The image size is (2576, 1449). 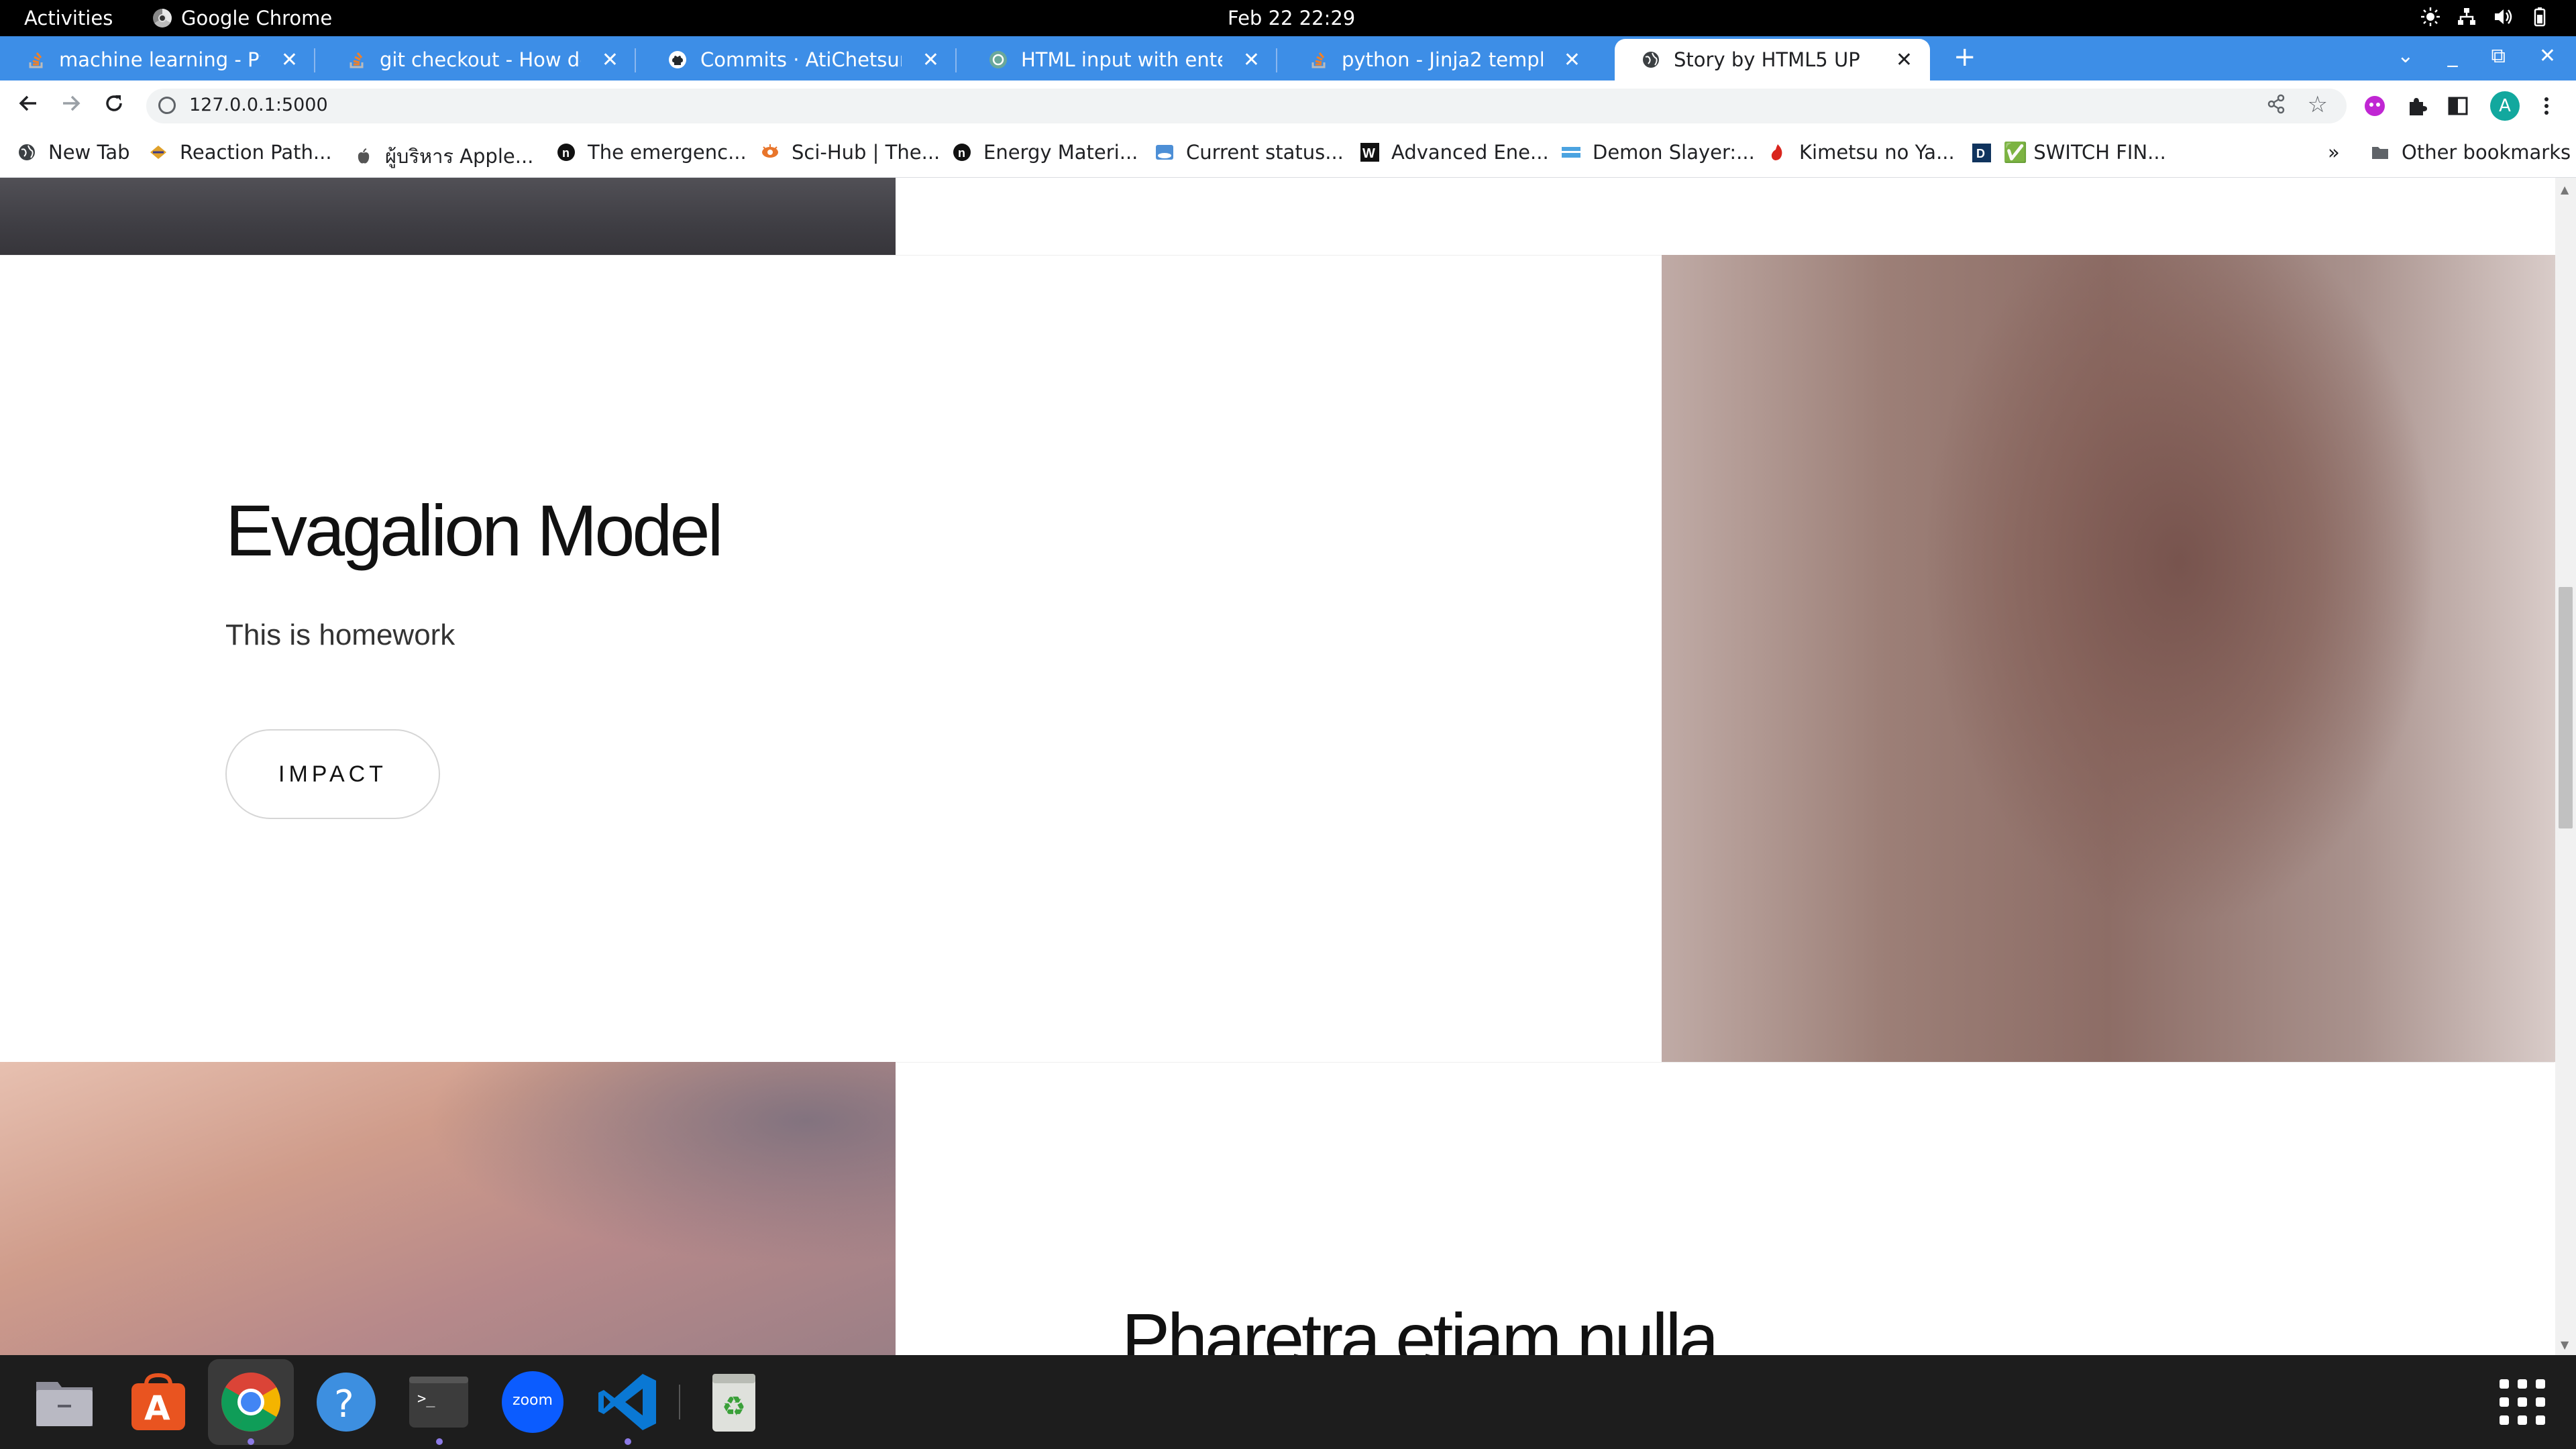 What do you see at coordinates (364, 156) in the screenshot?
I see `apple-icon` at bounding box center [364, 156].